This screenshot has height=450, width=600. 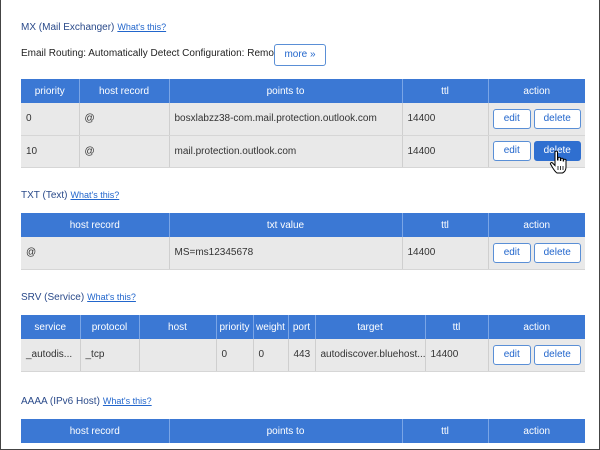 I want to click on txt-whats-this-link: What's this?, so click(x=94, y=195).